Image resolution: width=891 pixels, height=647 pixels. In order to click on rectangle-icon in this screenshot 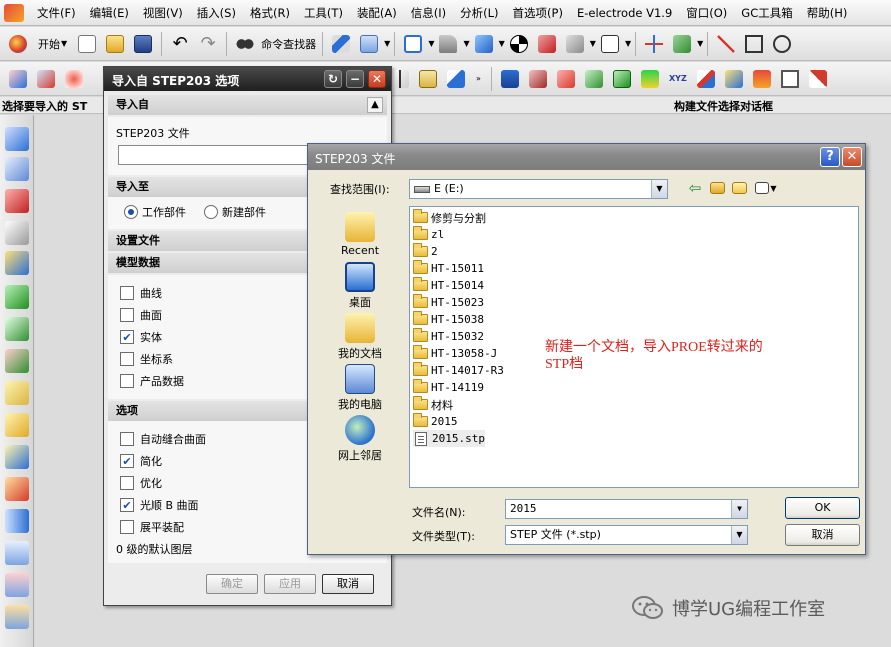, I will do `click(754, 44)`.